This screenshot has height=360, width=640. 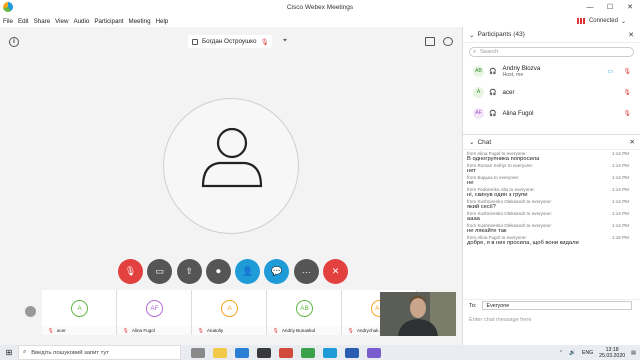 I want to click on volume-icon: 🔊, so click(x=572, y=353).